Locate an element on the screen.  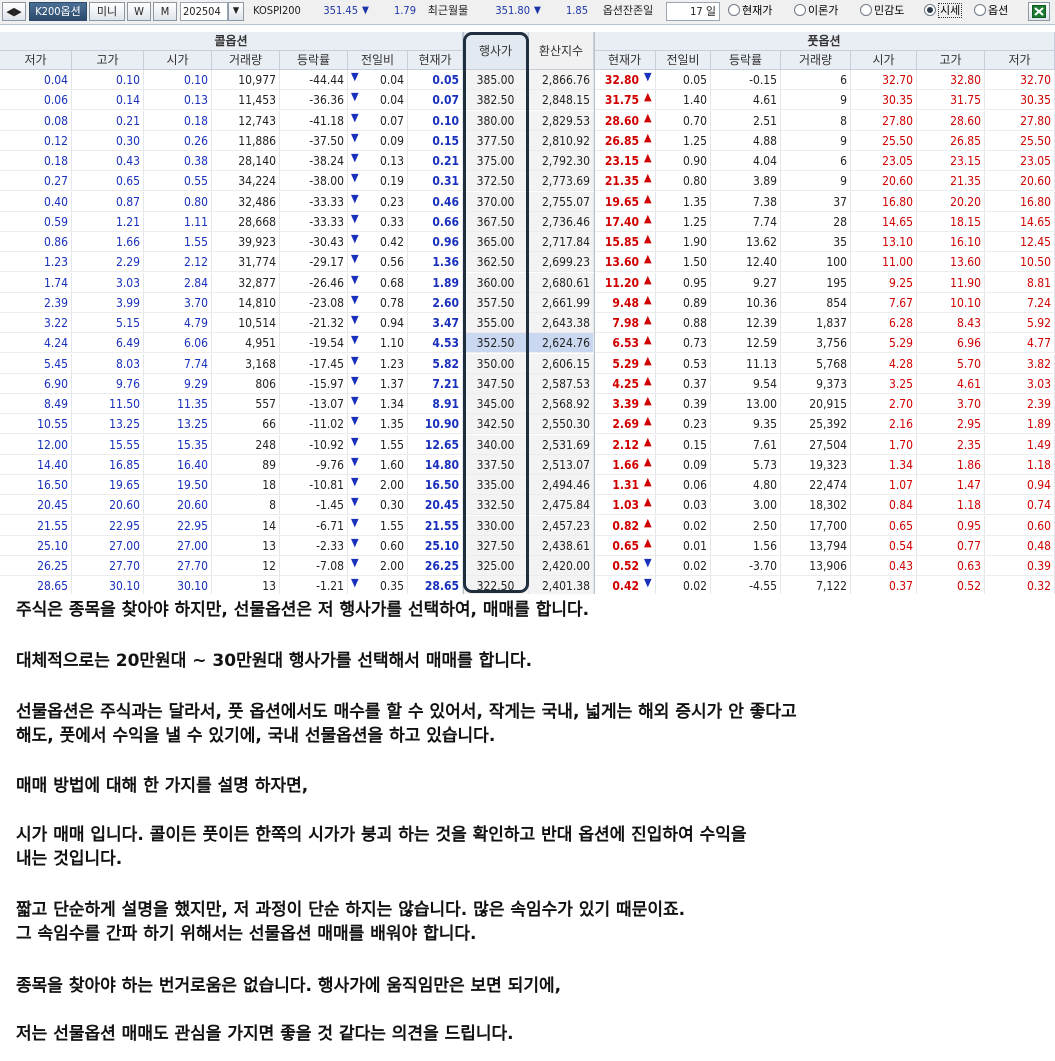
call-high: 8.03 is located at coordinates (108, 363).